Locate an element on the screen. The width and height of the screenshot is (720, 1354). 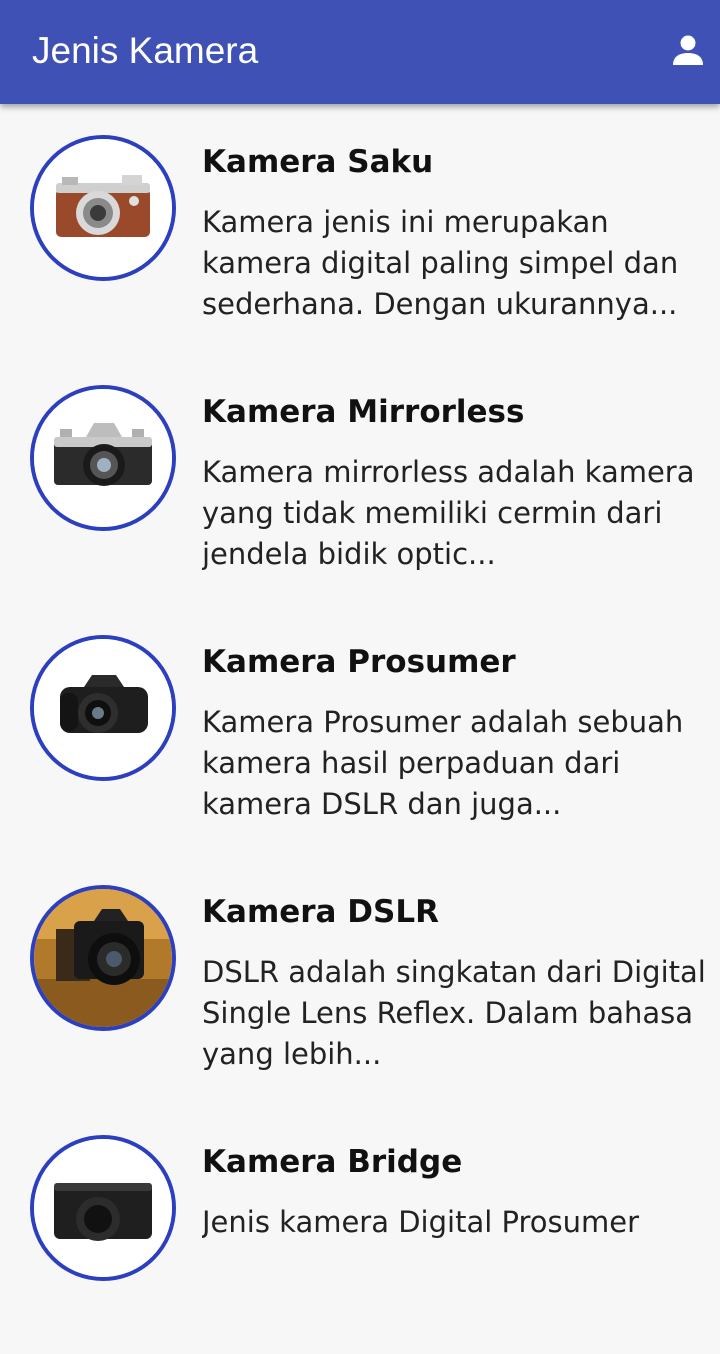
profile-button is located at coordinates (688, 50).